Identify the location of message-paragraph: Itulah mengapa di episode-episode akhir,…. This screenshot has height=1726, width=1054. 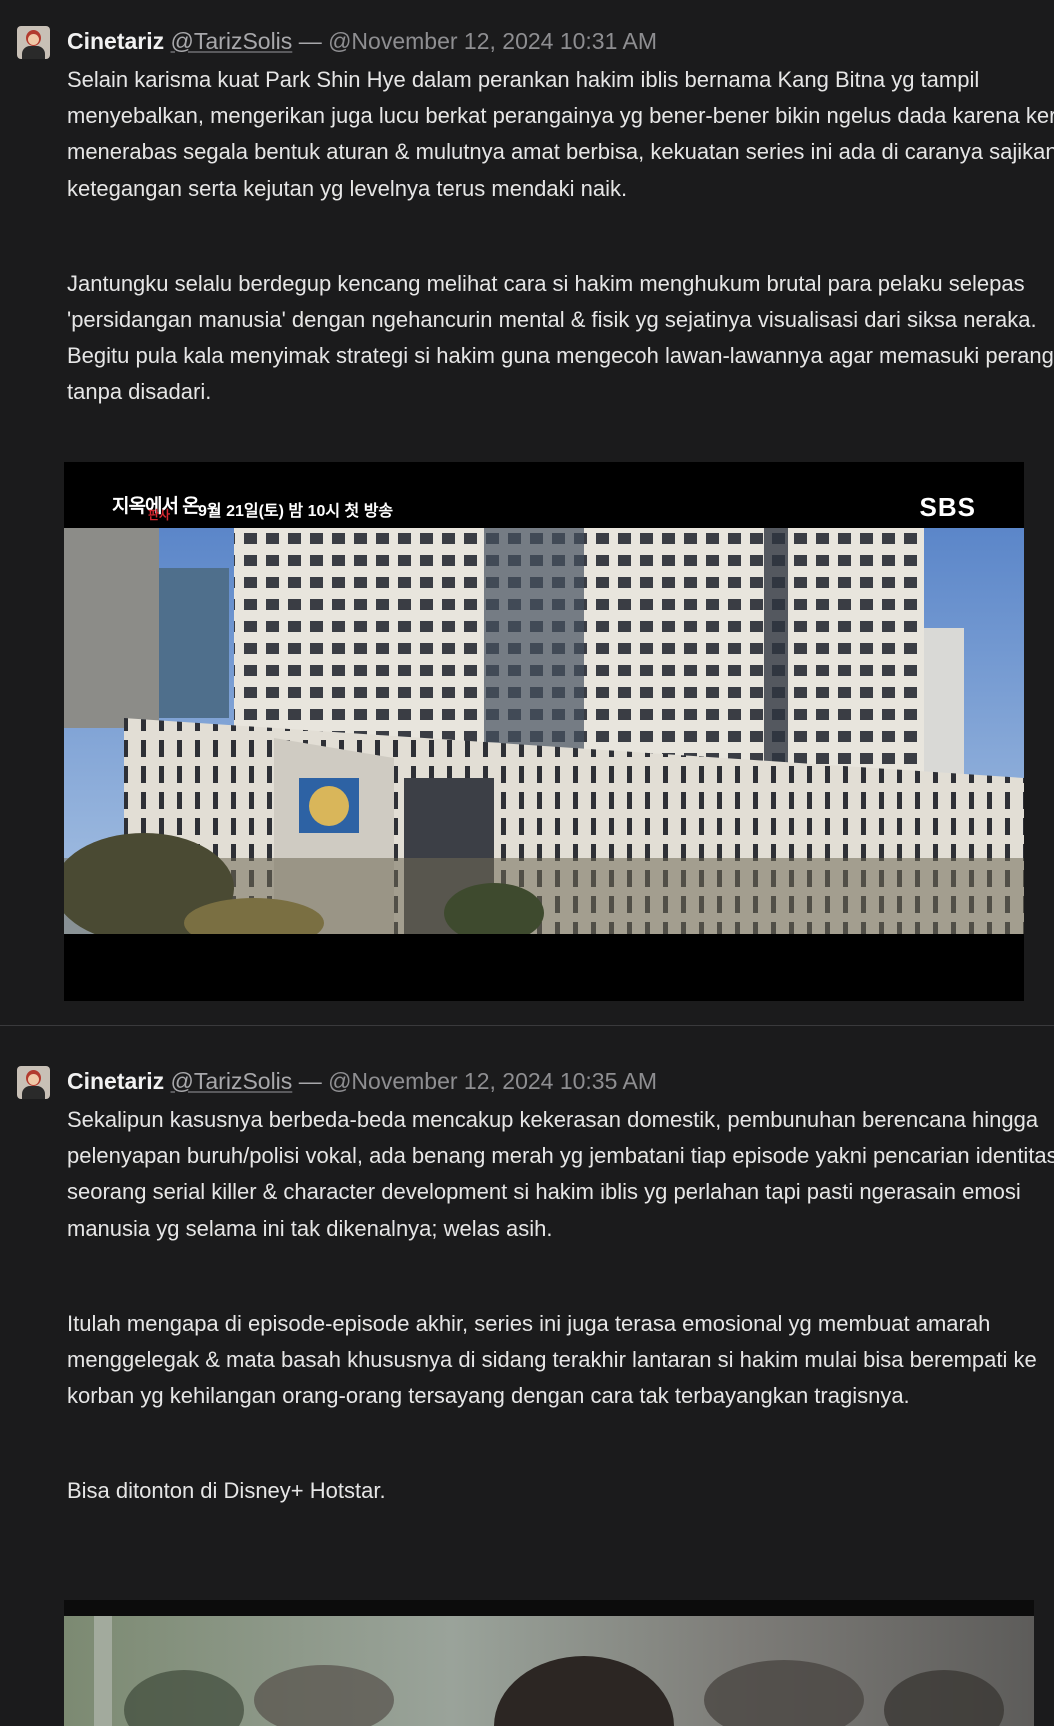
(552, 1359).